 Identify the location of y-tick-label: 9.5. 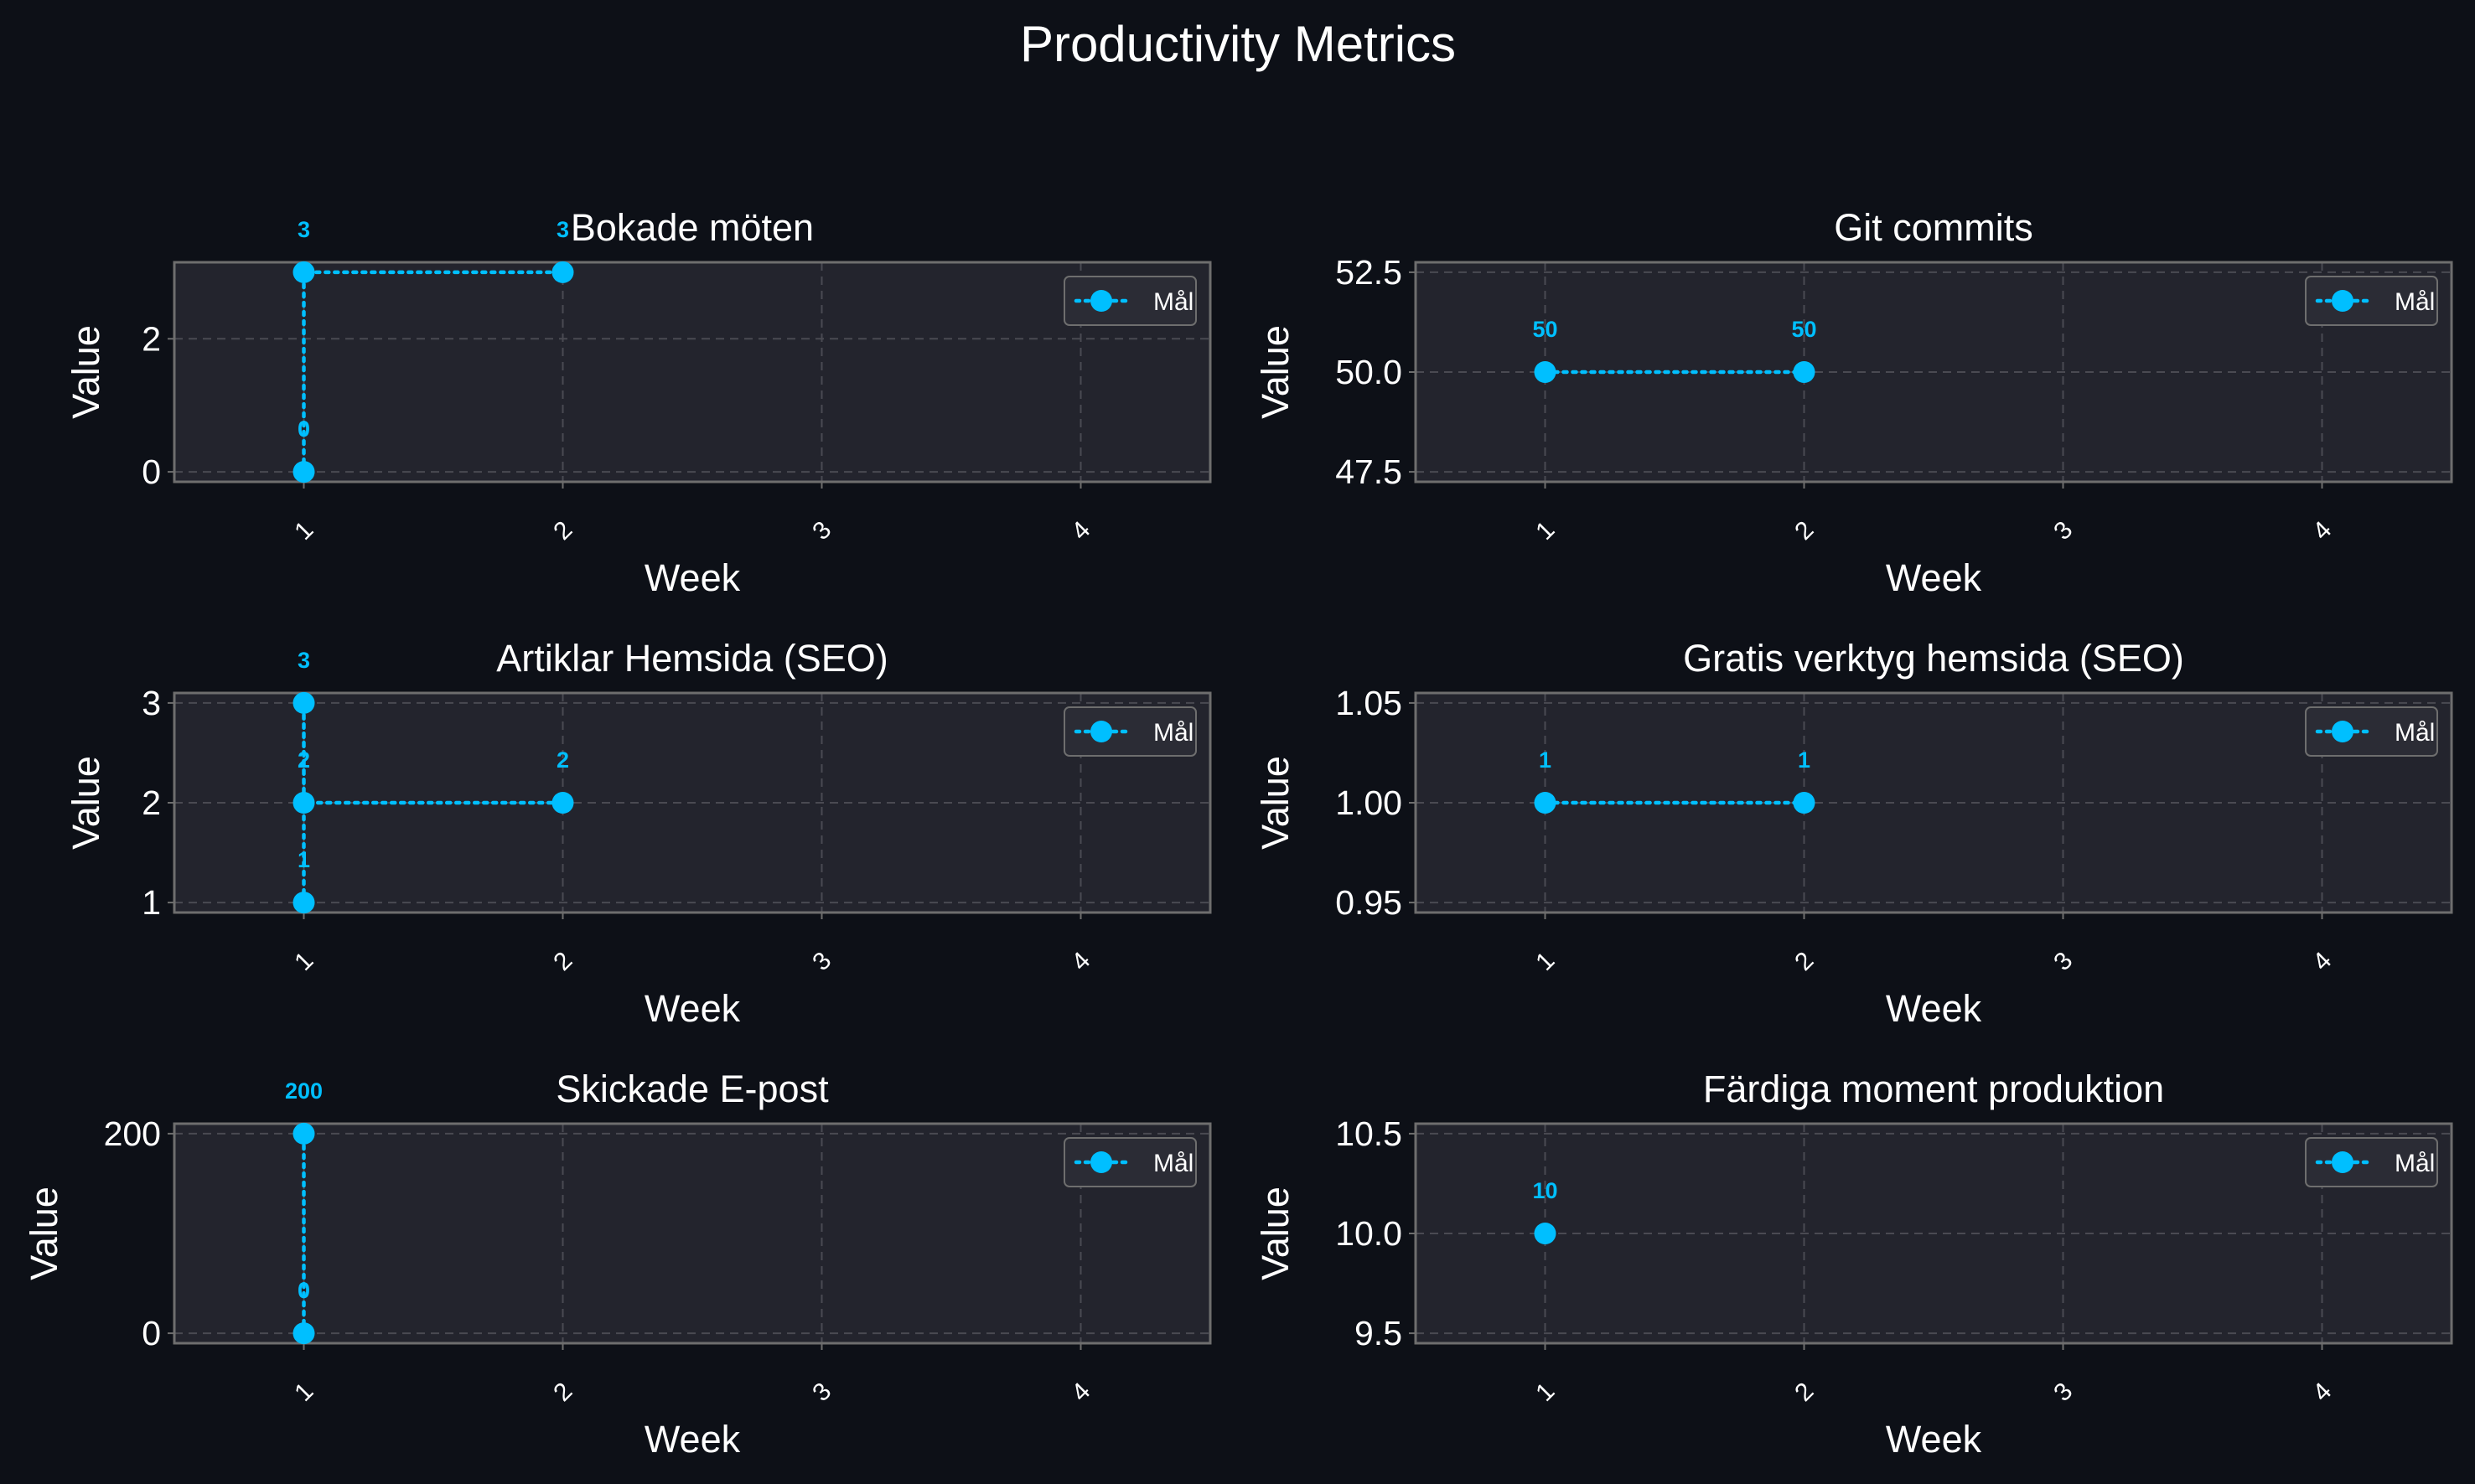
(1378, 1333).